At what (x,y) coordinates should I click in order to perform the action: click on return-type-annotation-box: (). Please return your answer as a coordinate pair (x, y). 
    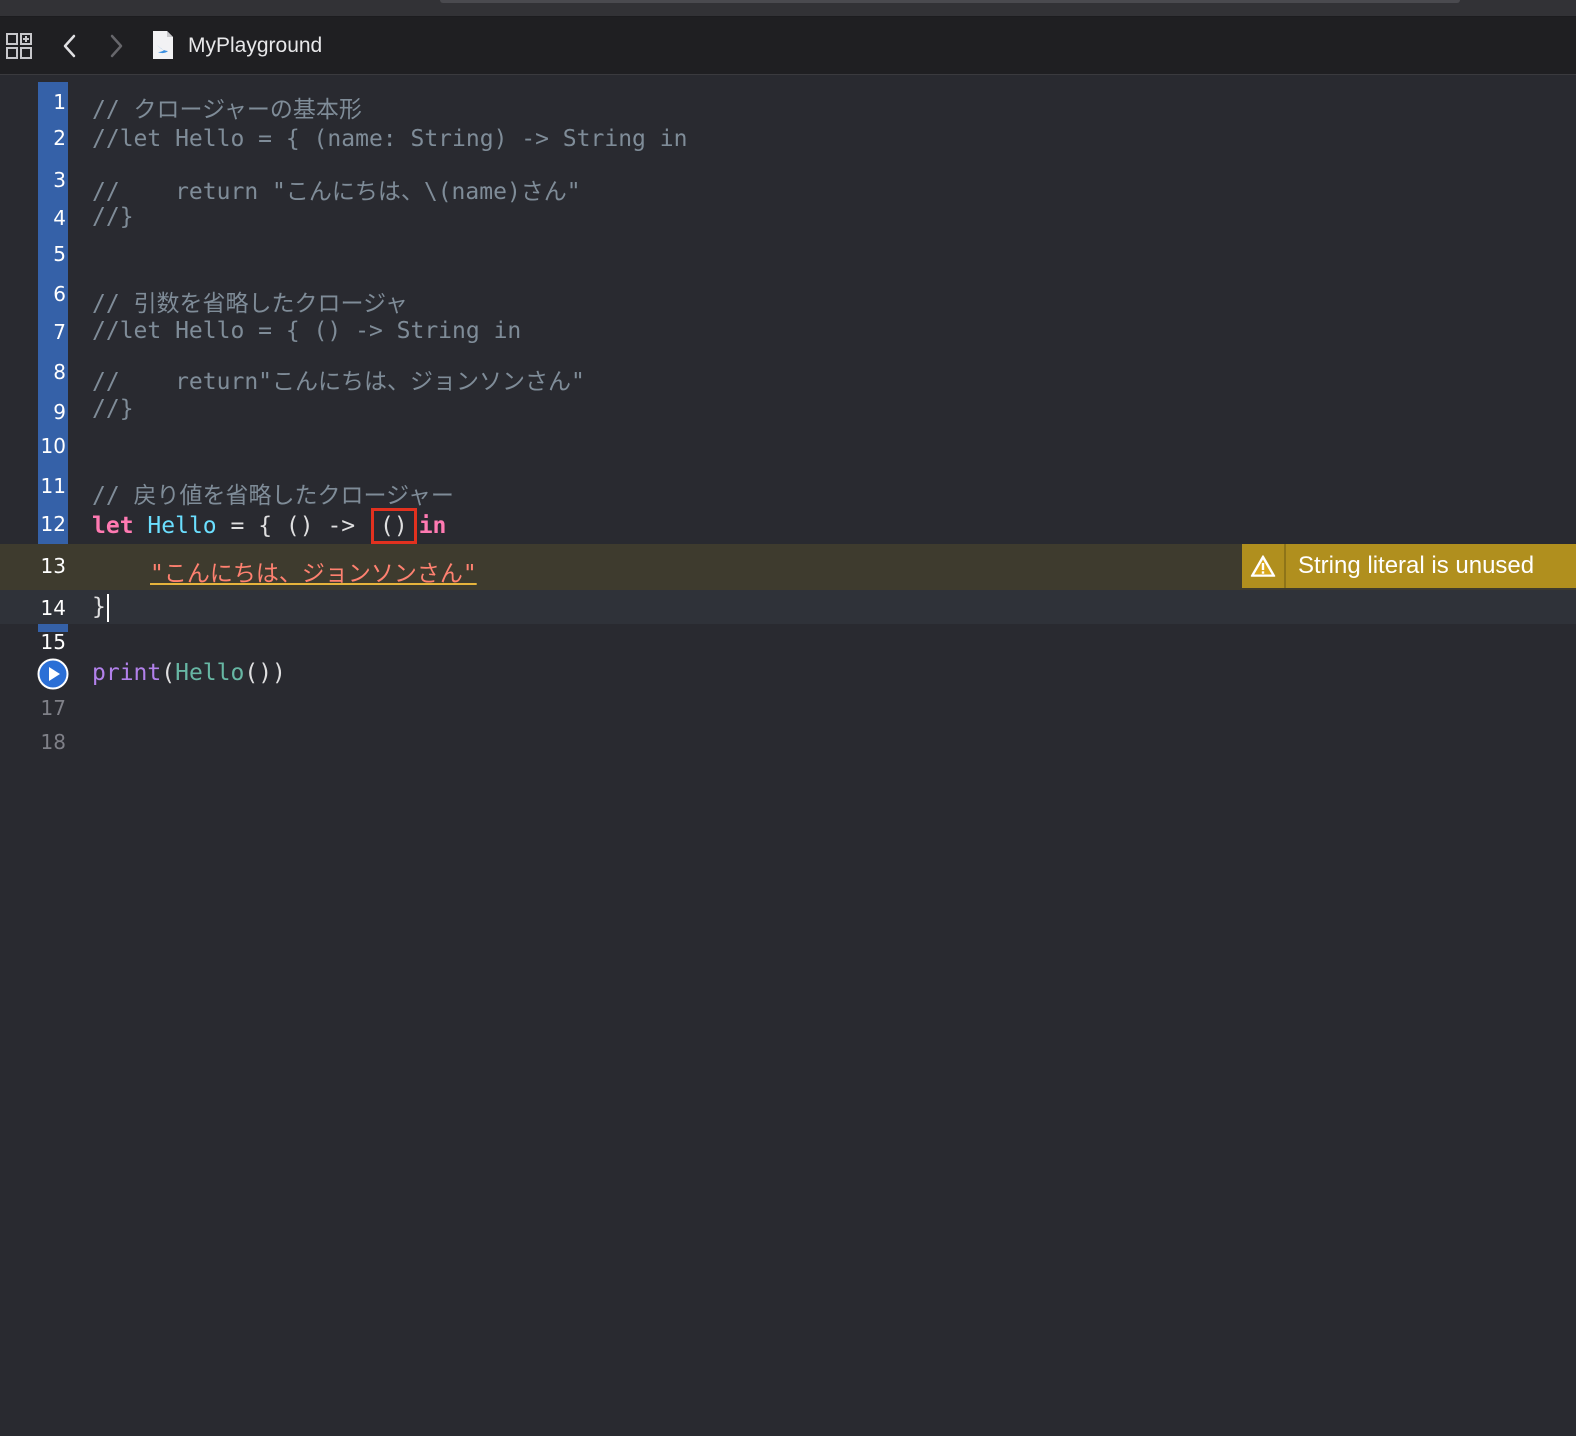
    Looking at the image, I should click on (394, 526).